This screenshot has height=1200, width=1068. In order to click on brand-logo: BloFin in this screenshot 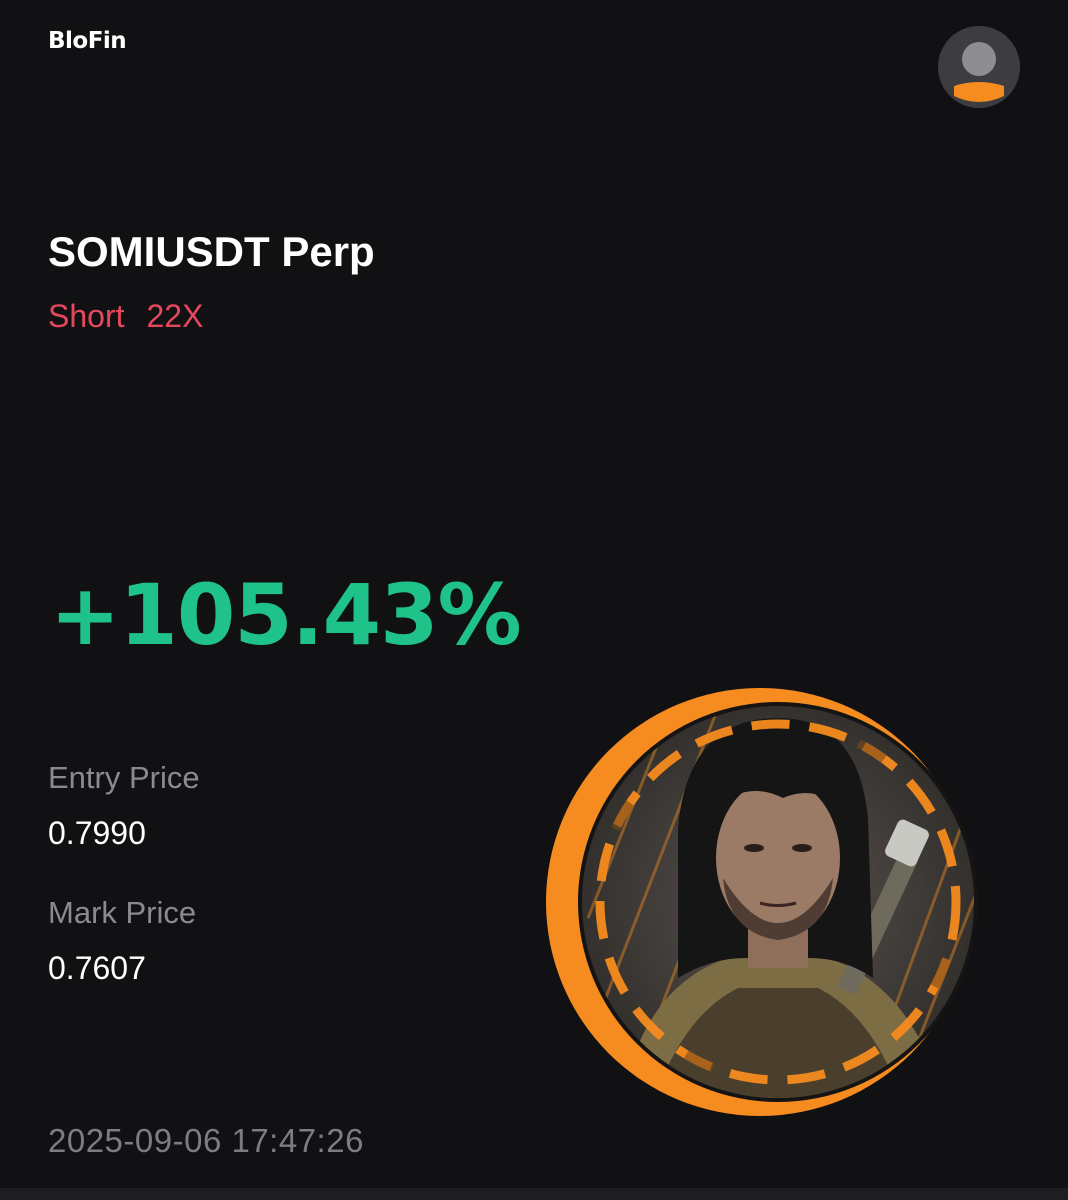, I will do `click(87, 41)`.